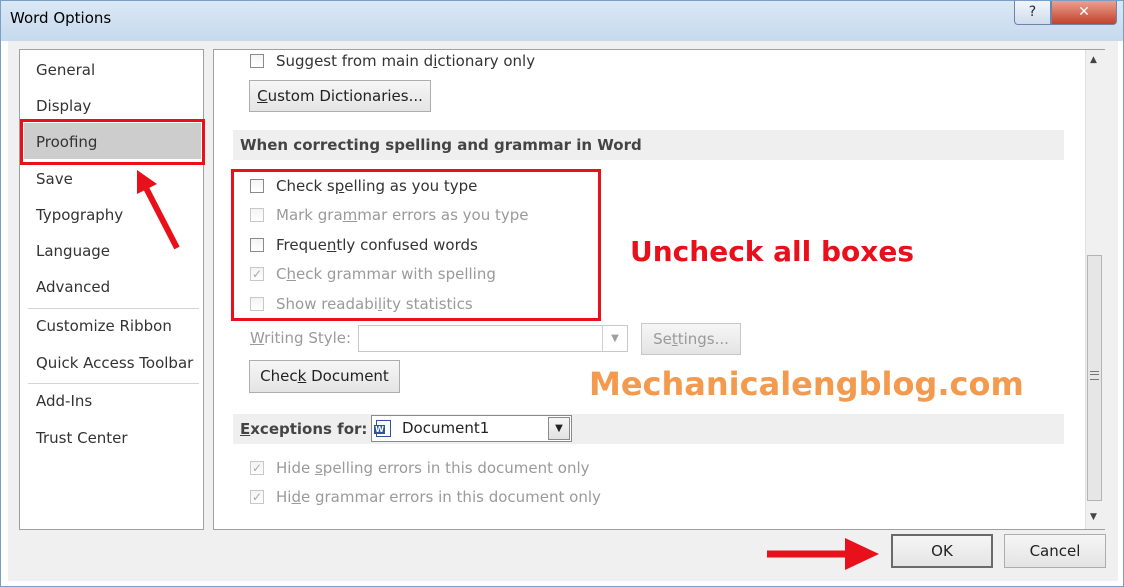  What do you see at coordinates (257, 61) in the screenshot?
I see `suggest-main-dictionary-checkbox` at bounding box center [257, 61].